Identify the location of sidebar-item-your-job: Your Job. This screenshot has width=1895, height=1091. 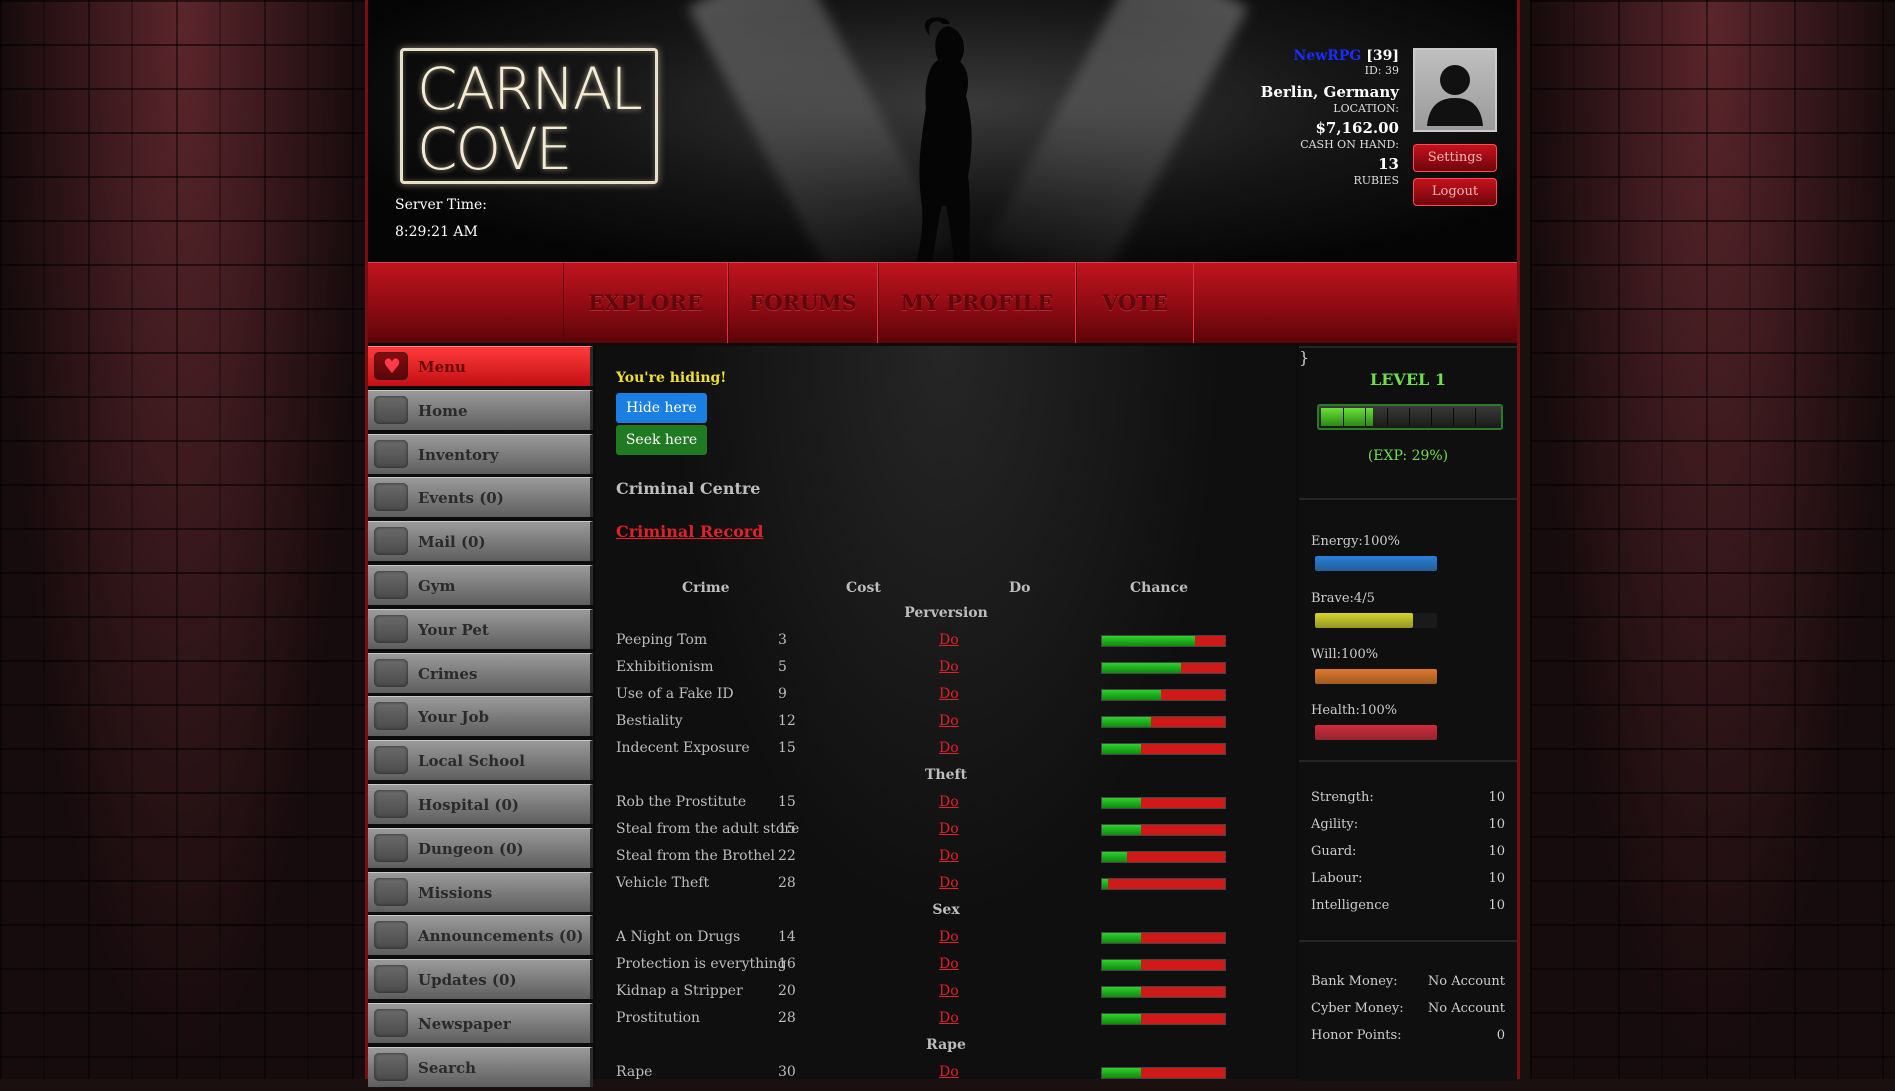
(480, 716).